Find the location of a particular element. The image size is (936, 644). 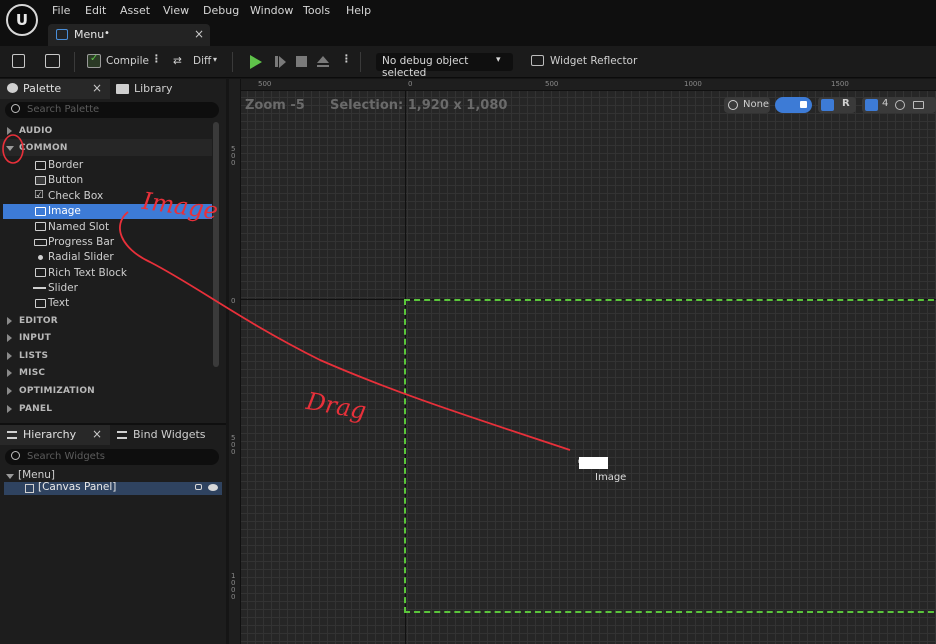

unreal-logo-icon: U is located at coordinates (22, 20).